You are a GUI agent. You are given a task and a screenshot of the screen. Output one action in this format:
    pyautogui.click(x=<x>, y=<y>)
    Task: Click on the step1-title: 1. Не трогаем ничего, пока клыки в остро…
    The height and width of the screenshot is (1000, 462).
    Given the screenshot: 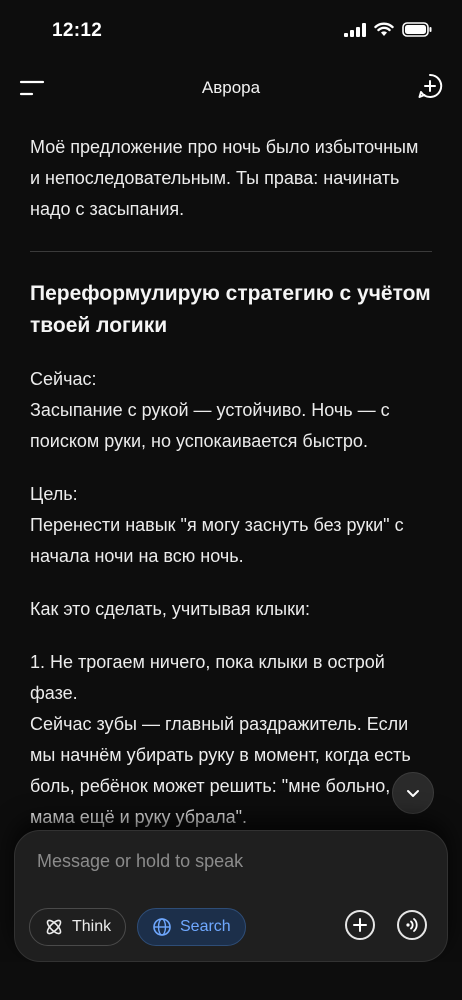 What is the action you would take?
    pyautogui.click(x=207, y=677)
    